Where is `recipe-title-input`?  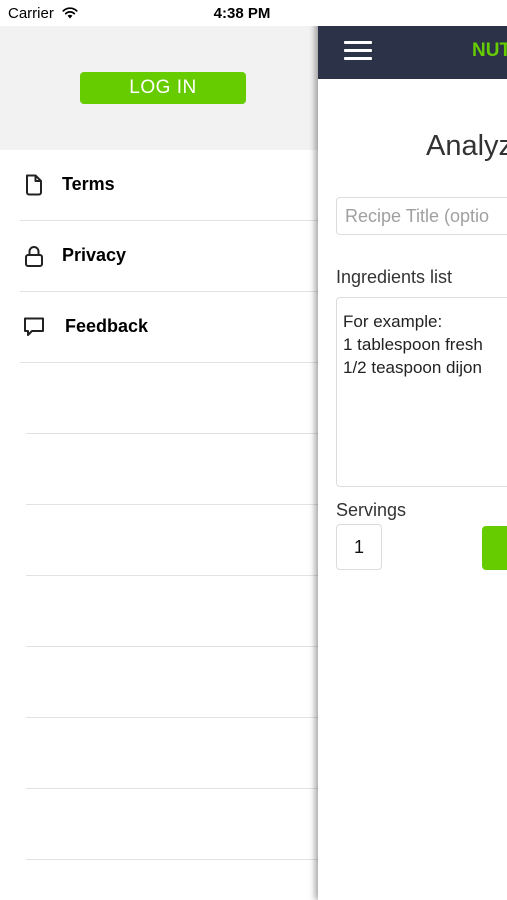
recipe-title-input is located at coordinates (421, 216).